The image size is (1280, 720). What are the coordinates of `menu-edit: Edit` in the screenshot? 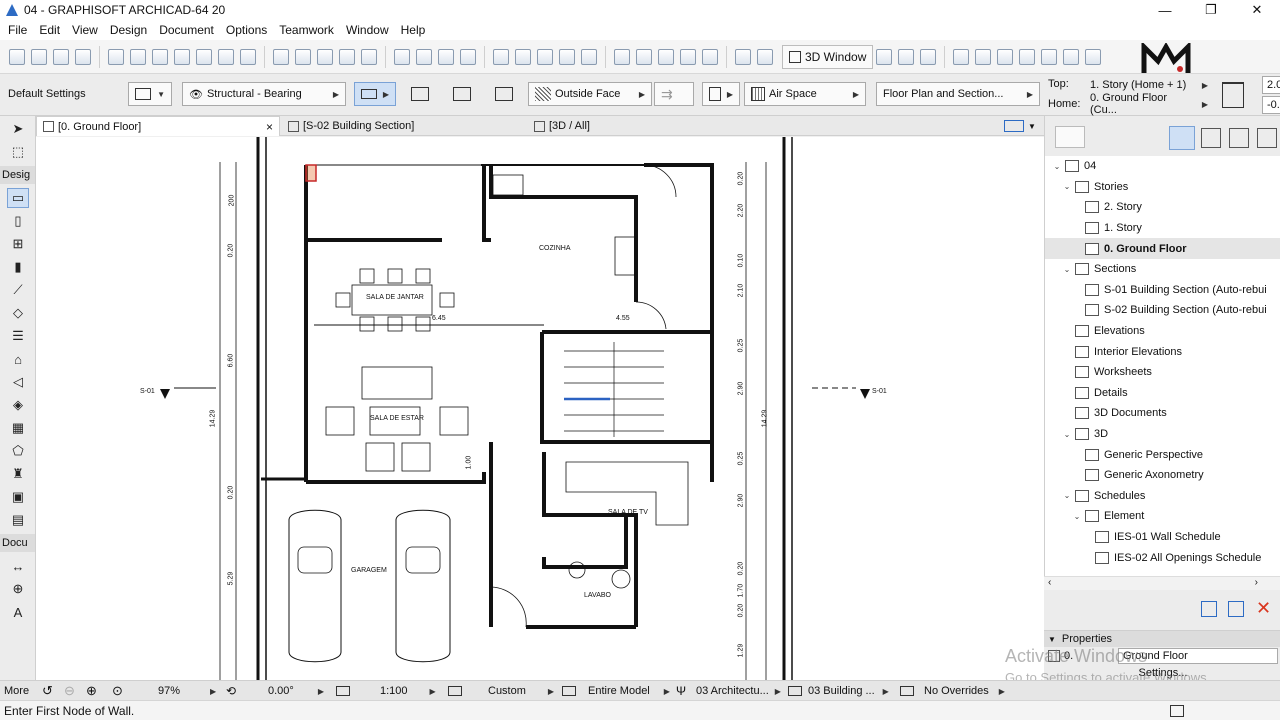 It's located at (49, 30).